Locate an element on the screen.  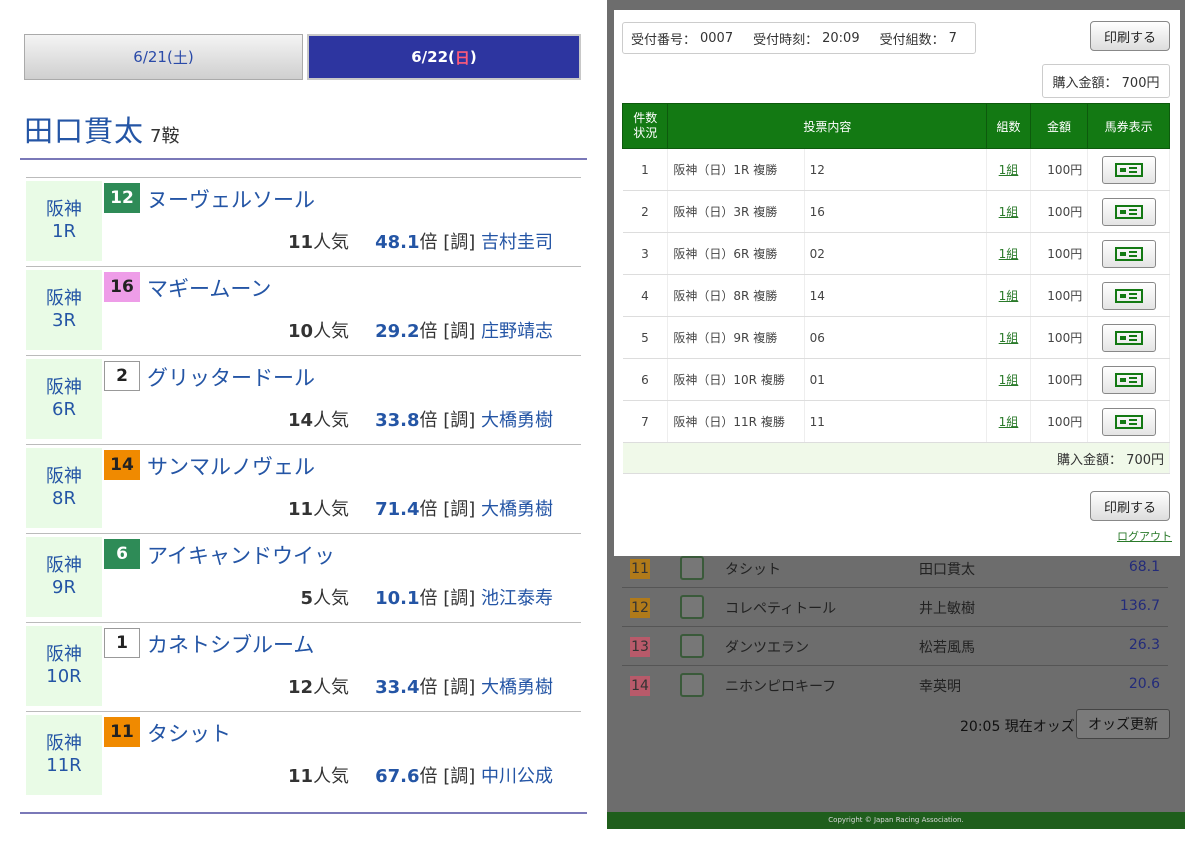
horse-number: 11 is located at coordinates (122, 732).